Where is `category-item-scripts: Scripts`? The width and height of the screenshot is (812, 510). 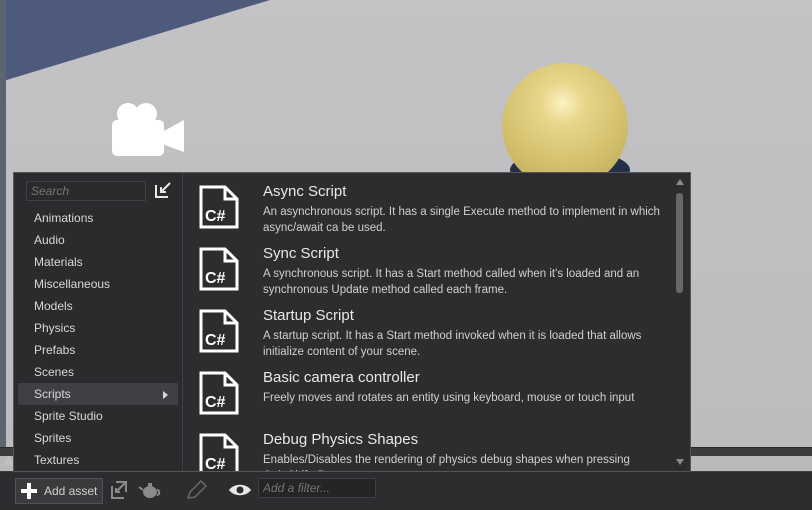 category-item-scripts: Scripts is located at coordinates (98, 394).